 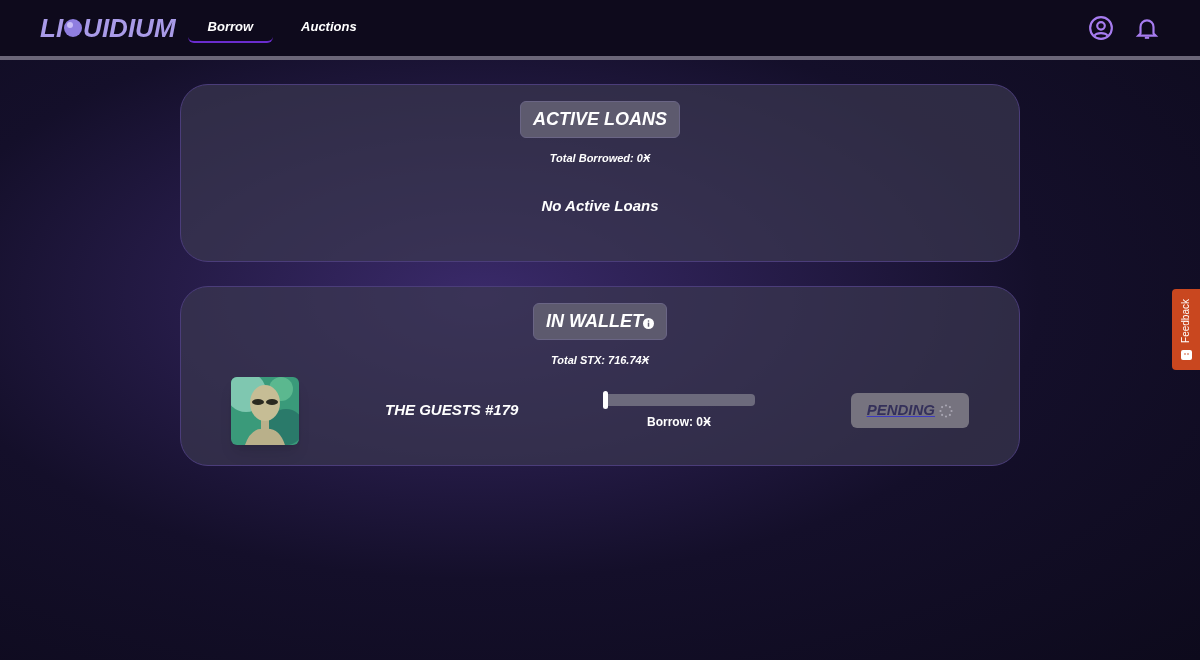 I want to click on smiley-icon, so click(x=1186, y=354).